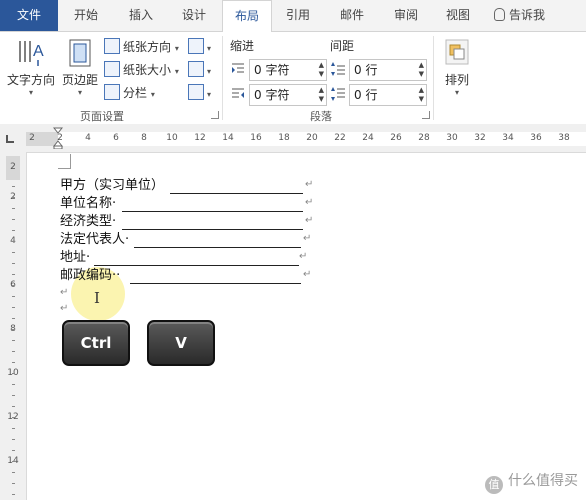  I want to click on tab-mailings: 邮件, so click(352, 15).